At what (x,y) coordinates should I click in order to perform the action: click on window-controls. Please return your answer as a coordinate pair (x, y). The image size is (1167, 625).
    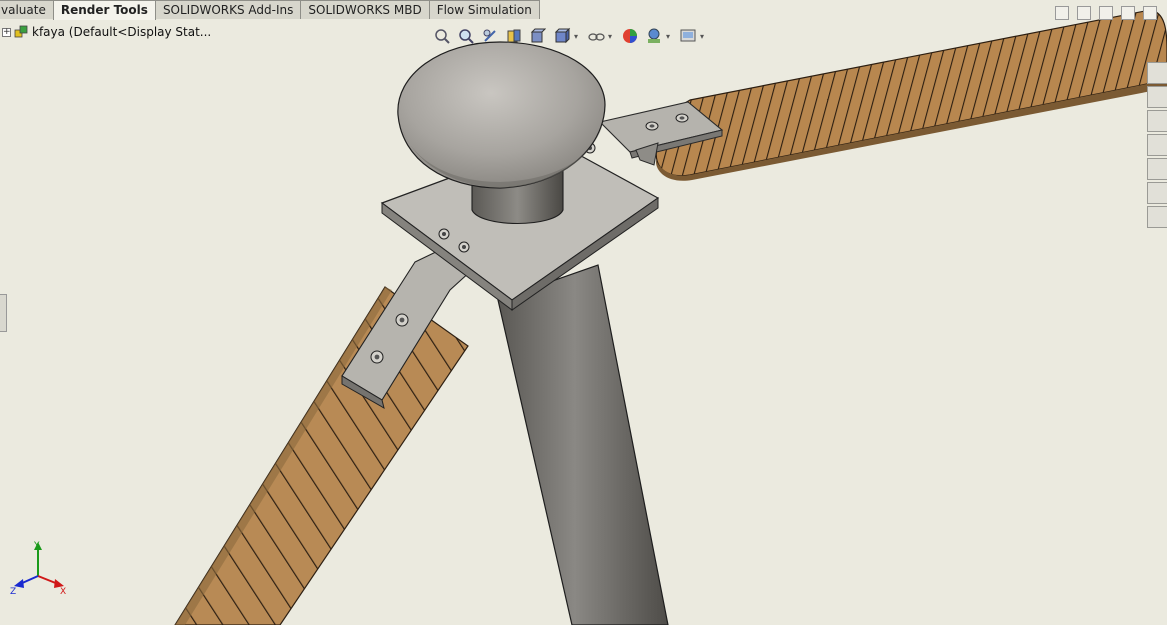
    Looking at the image, I should click on (1102, 13).